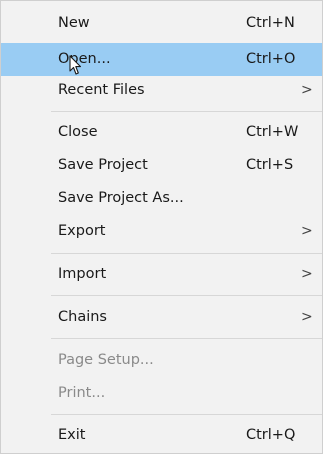 The height and width of the screenshot is (454, 323). Describe the element at coordinates (272, 132) in the screenshot. I see `menu-item-shortcut: Ctrl+W` at that location.